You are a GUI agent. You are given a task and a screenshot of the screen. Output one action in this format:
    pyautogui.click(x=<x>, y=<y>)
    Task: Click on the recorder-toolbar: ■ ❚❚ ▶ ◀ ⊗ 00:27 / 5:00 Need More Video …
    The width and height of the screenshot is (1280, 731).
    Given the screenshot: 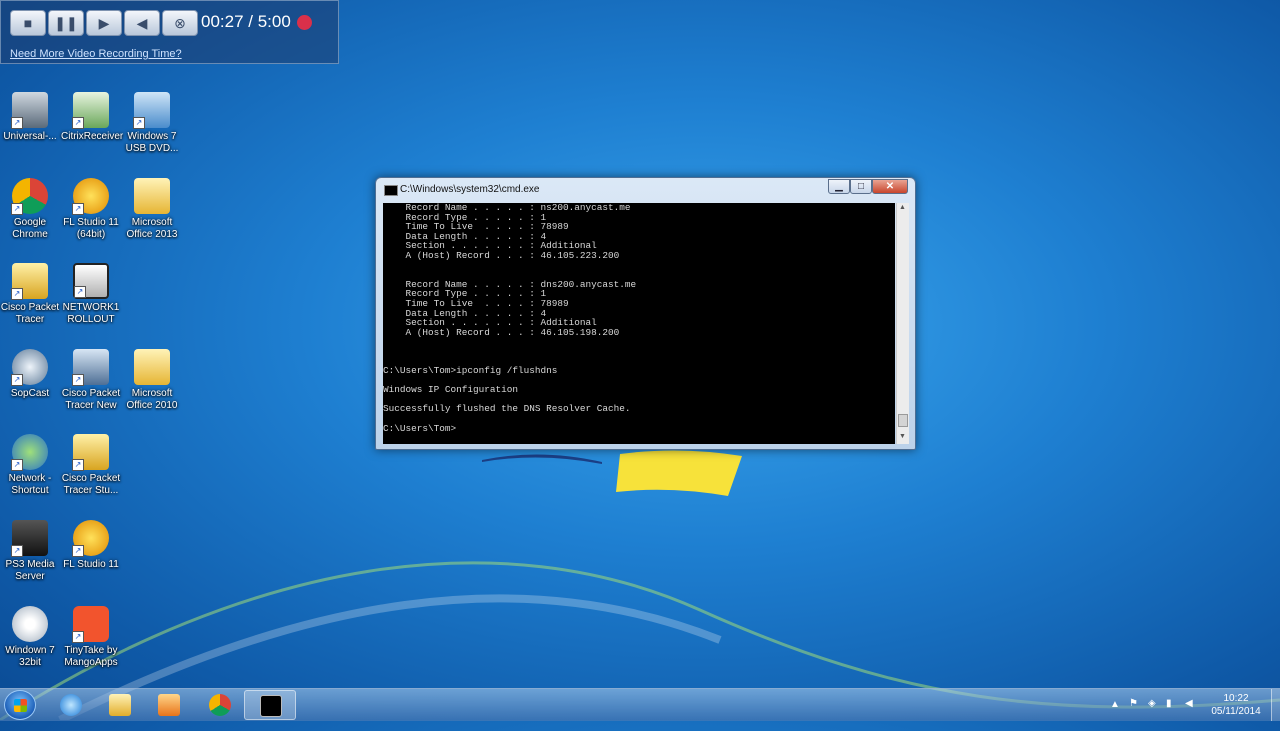 What is the action you would take?
    pyautogui.click(x=169, y=32)
    